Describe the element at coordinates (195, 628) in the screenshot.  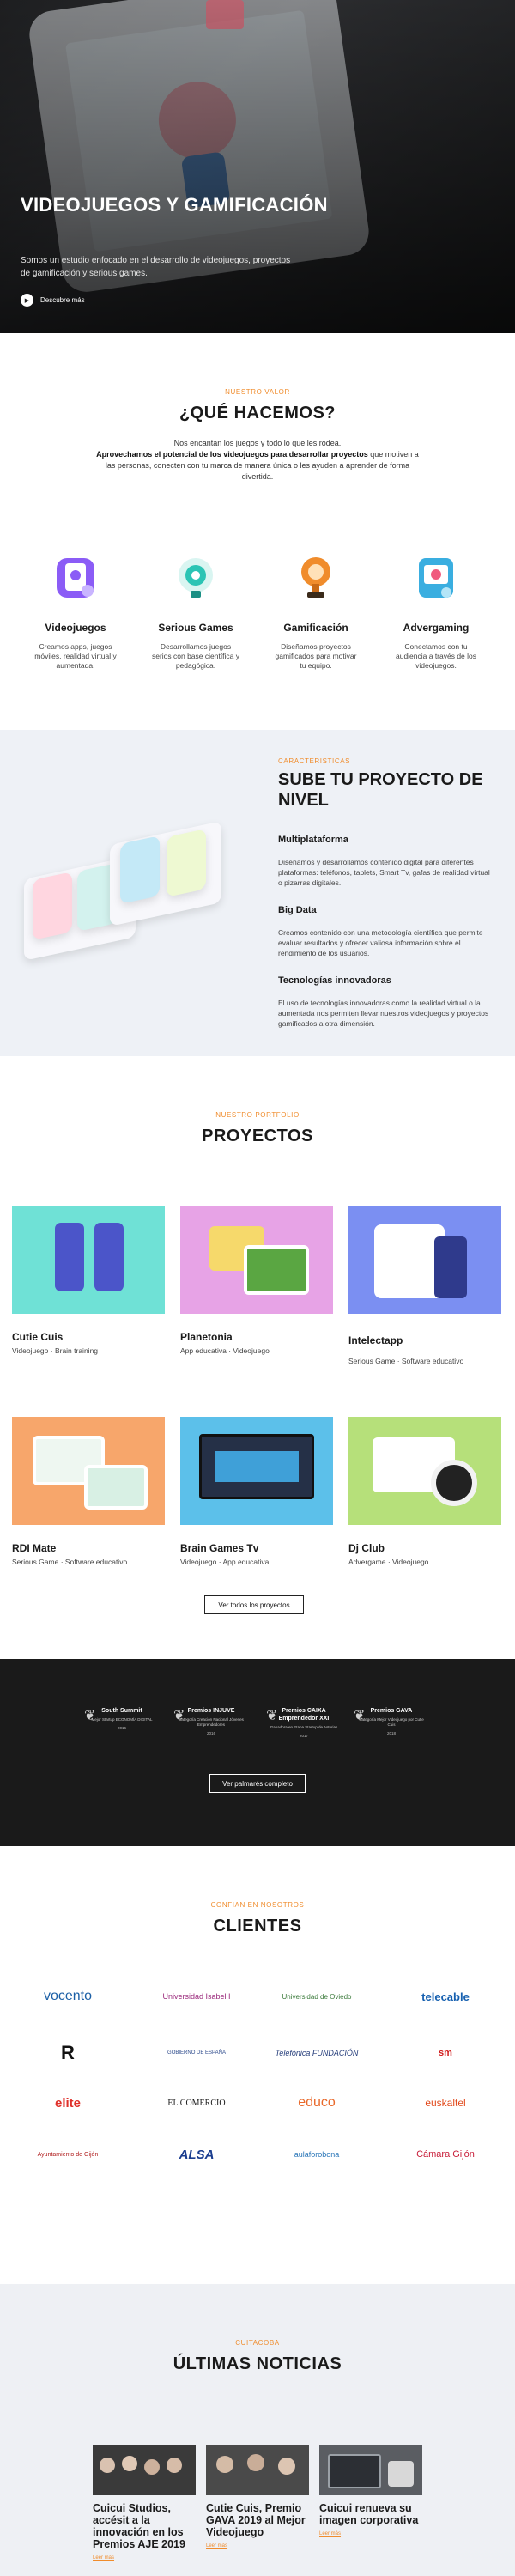
I see `service-name: Serious Games` at that location.